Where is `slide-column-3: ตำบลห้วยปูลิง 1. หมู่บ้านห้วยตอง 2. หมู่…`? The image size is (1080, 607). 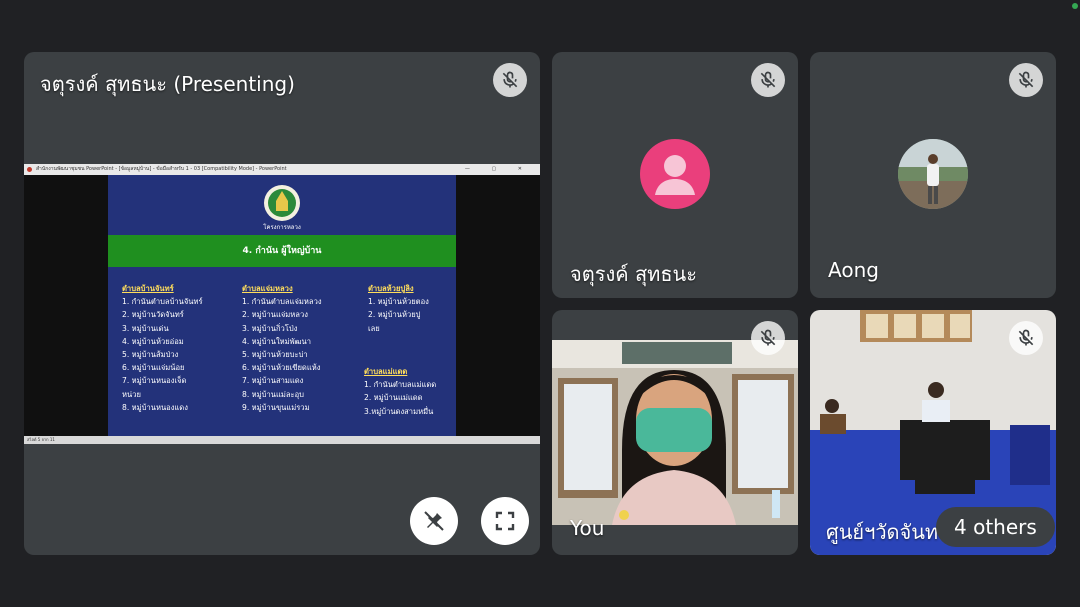
slide-column-3: ตำบลห้วยปูลิง 1. หมู่บ้านห้วยตอง 2. หมู่… is located at coordinates (398, 308).